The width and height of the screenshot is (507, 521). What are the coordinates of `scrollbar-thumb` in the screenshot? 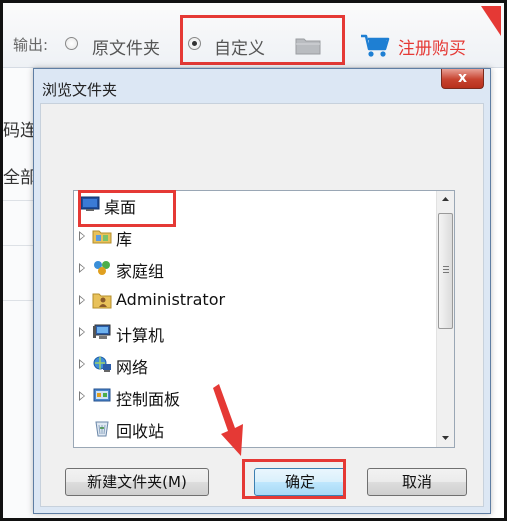 It's located at (445, 271).